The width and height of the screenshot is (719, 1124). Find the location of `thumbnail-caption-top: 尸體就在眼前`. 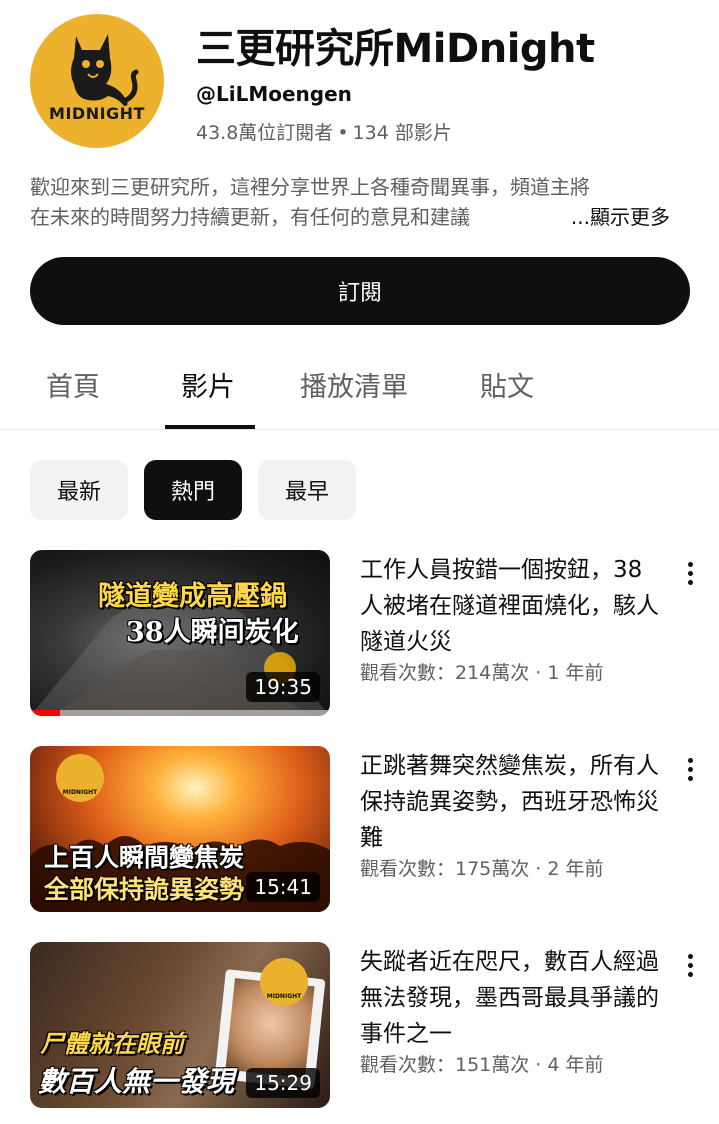

thumbnail-caption-top: 尸體就在眼前 is located at coordinates (112, 1043).